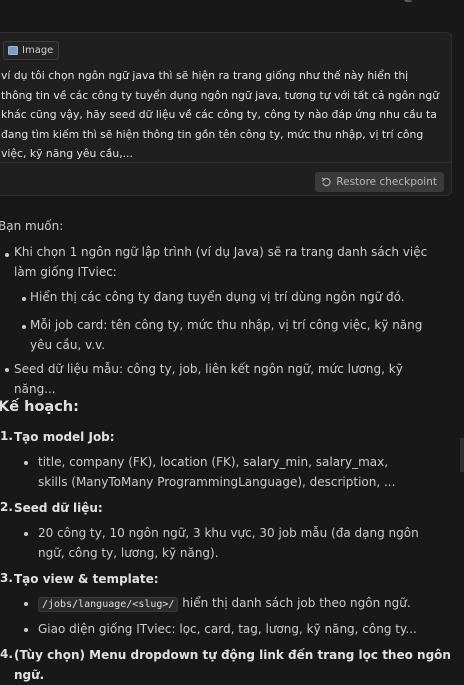 This screenshot has height=685, width=464. I want to click on more-icon: ⋯, so click(436, 2).